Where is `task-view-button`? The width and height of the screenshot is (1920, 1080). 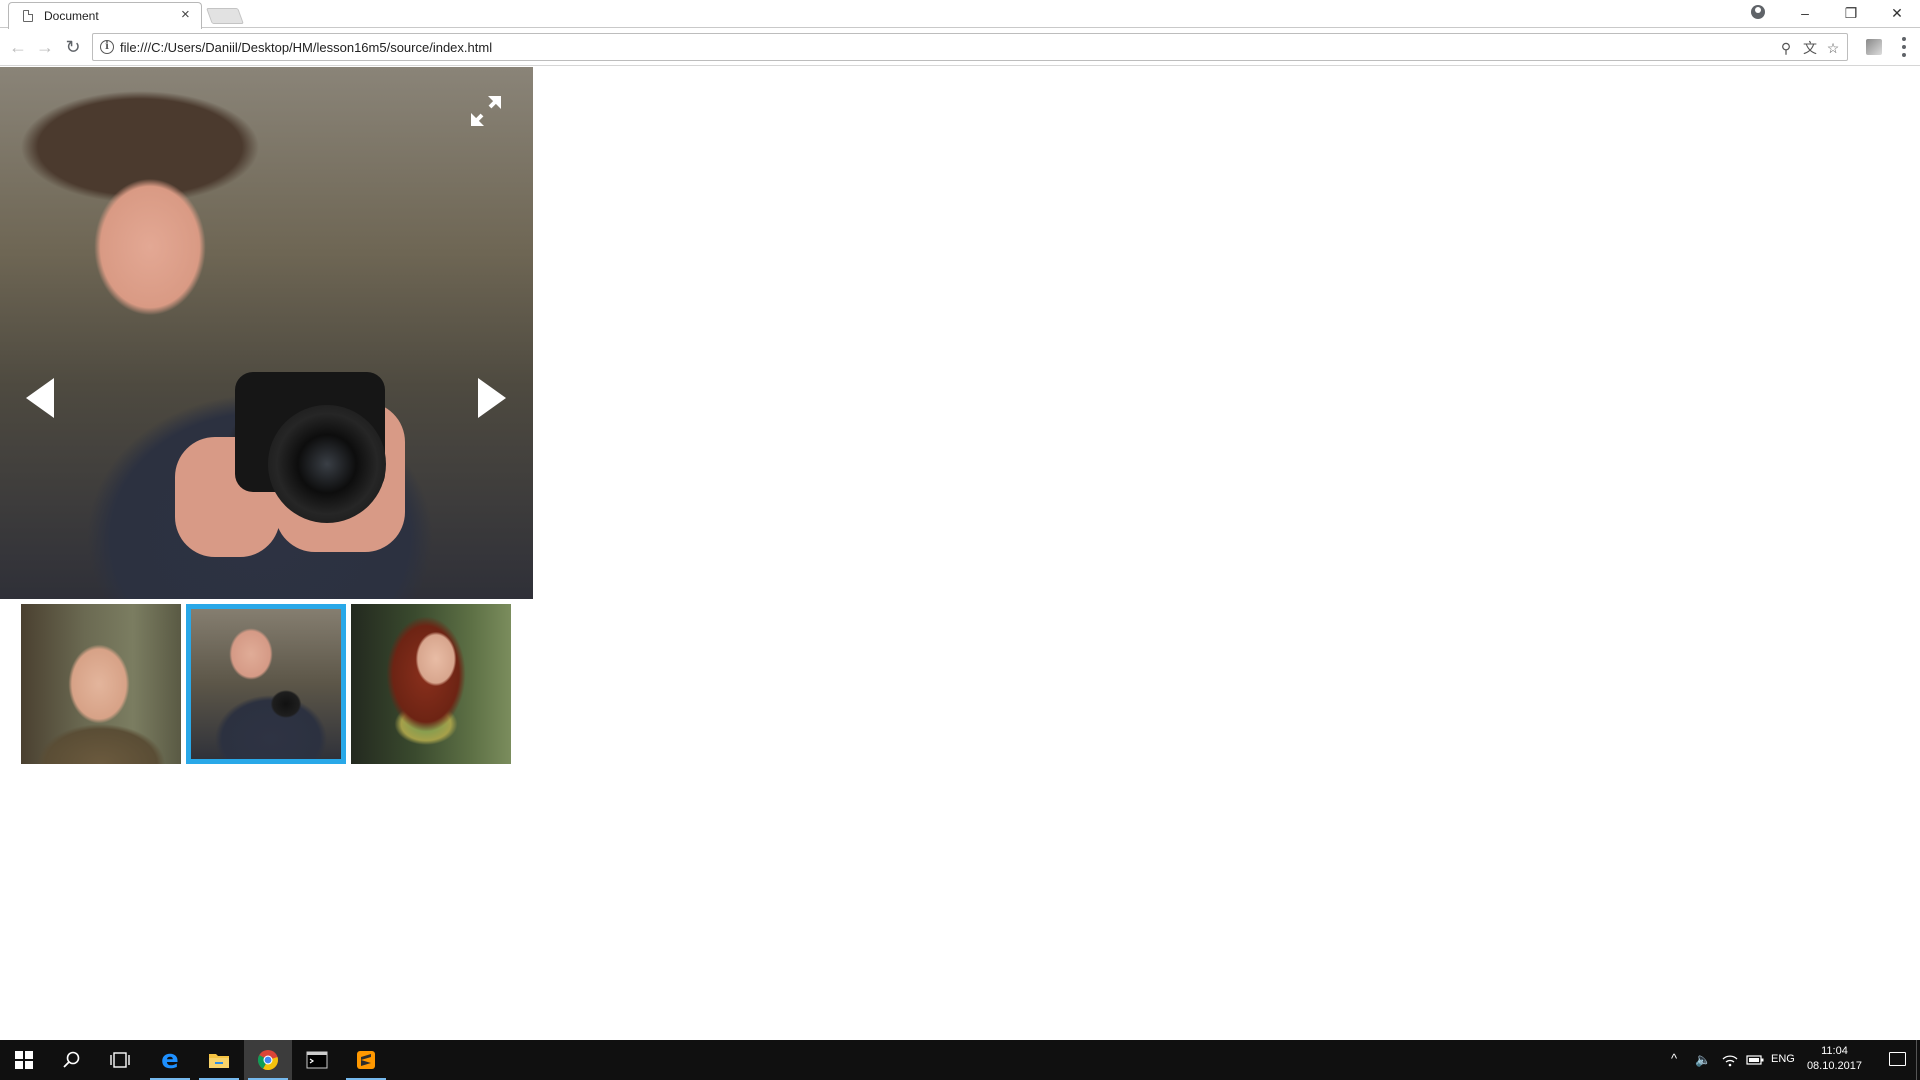 task-view-button is located at coordinates (120, 1060).